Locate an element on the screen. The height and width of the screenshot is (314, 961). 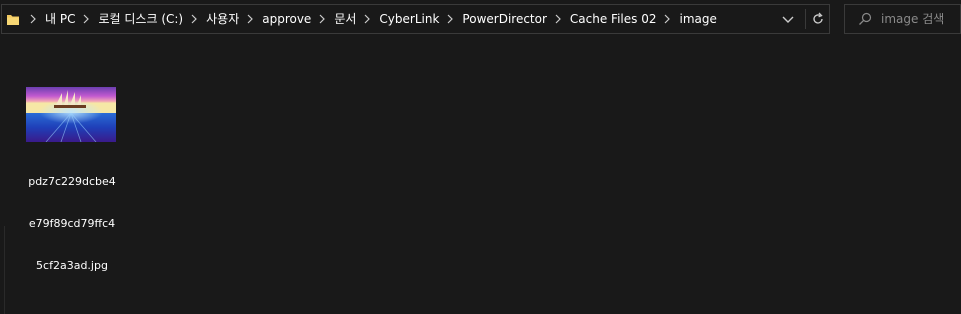
file-name-line: pdz7c229dcbe4 is located at coordinates (72, 181).